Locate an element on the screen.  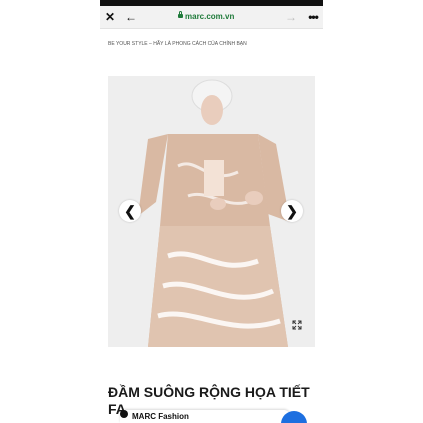
more-options-icon: ••• is located at coordinates (313, 17).